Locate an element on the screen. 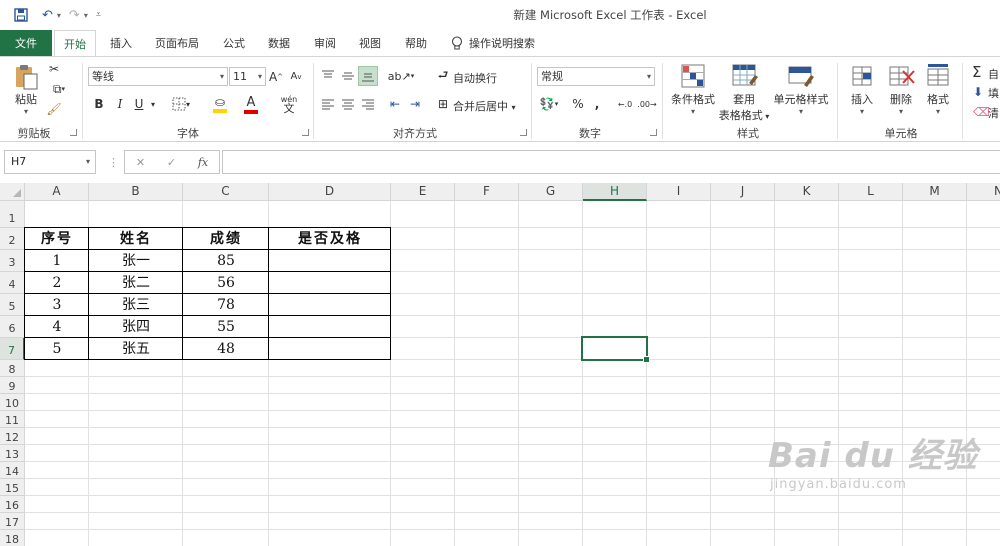 The height and width of the screenshot is (546, 1000). row-header-2: 2 is located at coordinates (12, 239).